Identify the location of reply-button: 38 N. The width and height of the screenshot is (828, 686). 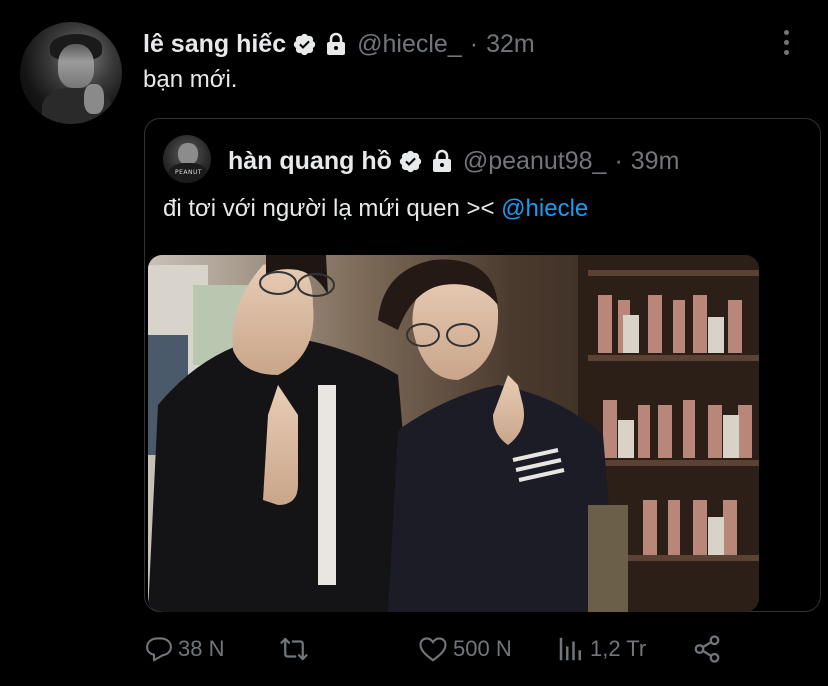
(184, 649).